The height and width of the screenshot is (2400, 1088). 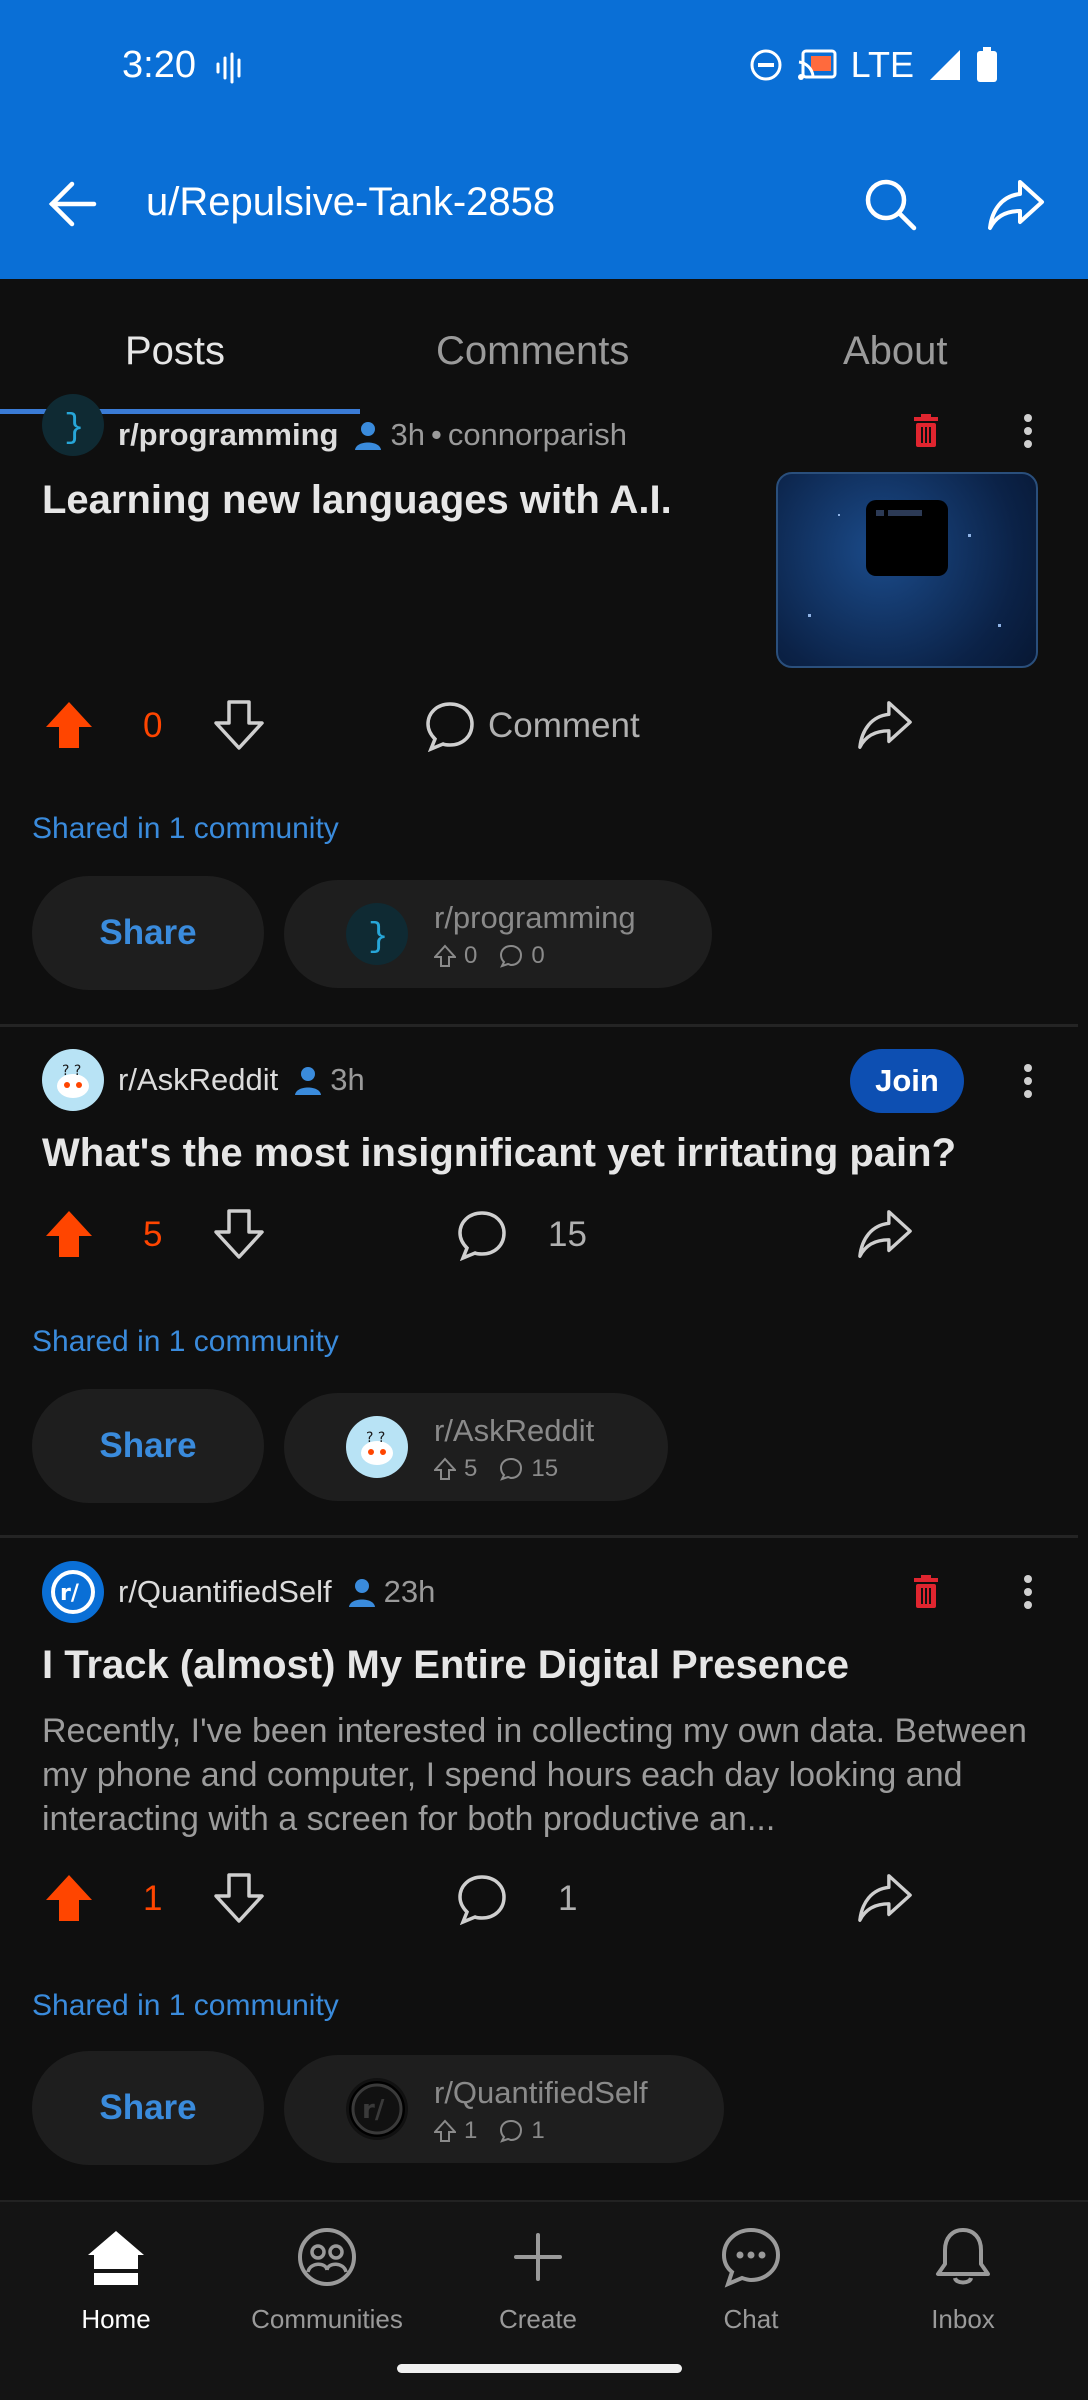 I want to click on subreddit-avatar: r/, so click(x=73, y=1592).